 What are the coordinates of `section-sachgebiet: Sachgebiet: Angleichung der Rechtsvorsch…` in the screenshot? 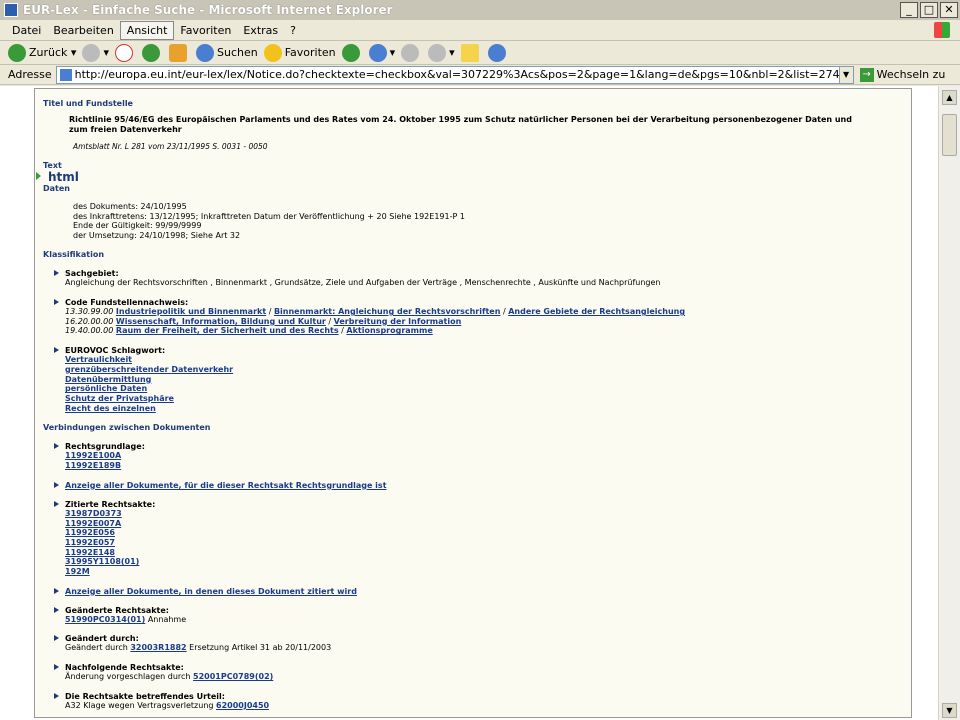 It's located at (482, 278).